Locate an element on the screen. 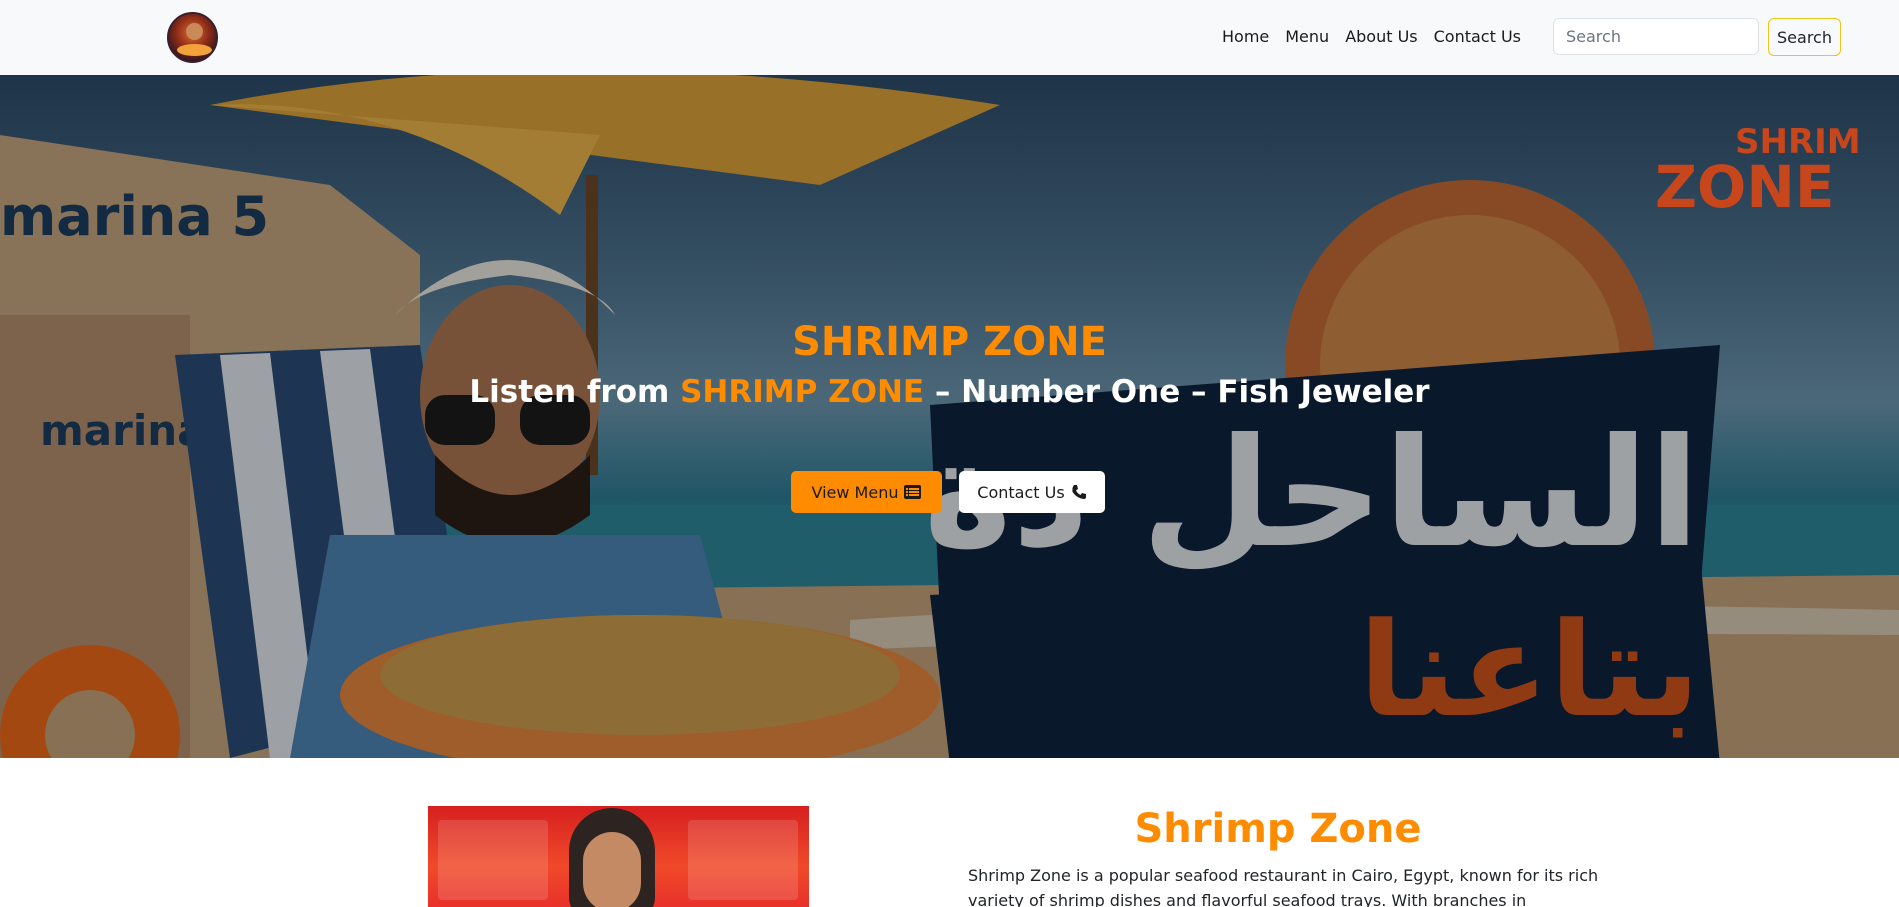 This screenshot has width=1899, height=907. about-image is located at coordinates (618, 856).